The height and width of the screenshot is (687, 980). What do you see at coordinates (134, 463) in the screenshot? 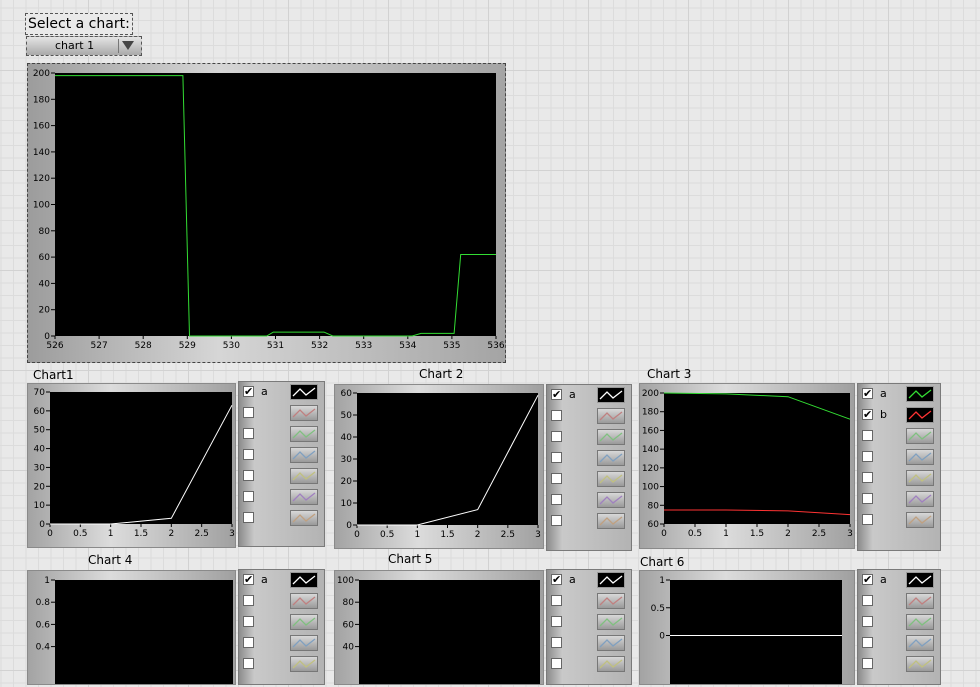
I see `chart1-plot: 0 10 20 30 40 50 60 70 0 0.5 1 1.5 2 2.5 3` at bounding box center [134, 463].